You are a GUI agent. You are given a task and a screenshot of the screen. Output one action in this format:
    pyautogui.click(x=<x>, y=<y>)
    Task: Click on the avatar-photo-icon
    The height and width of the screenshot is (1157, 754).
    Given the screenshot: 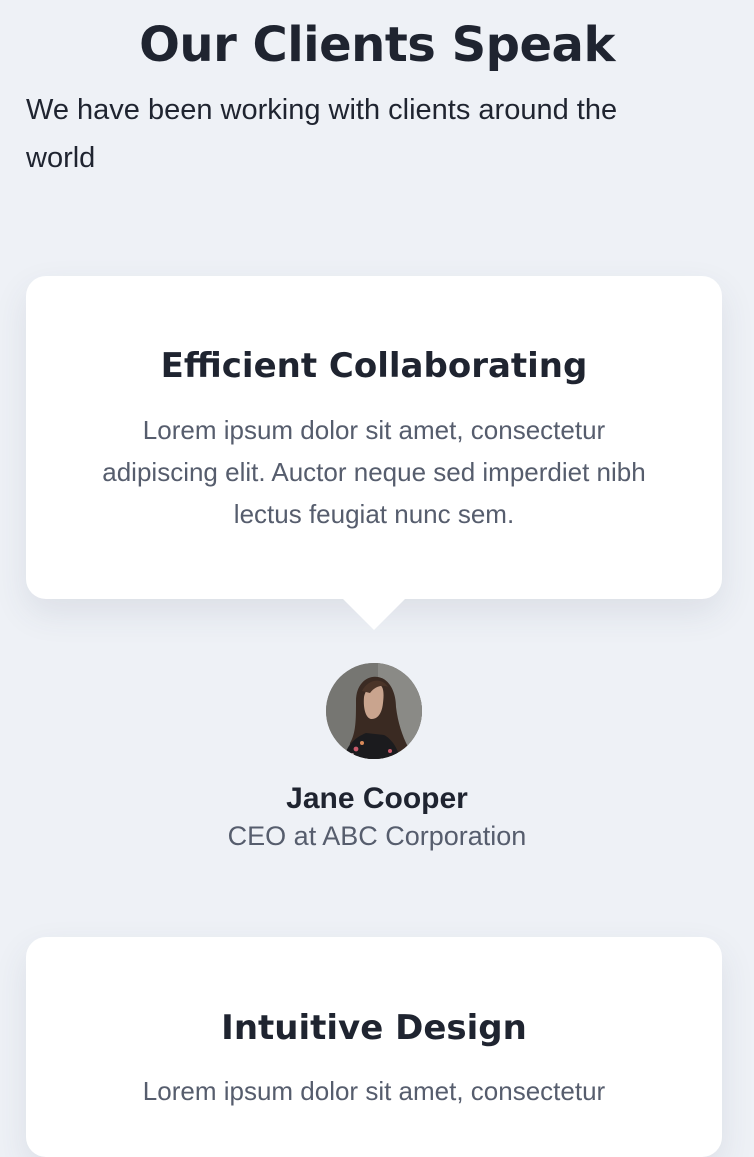 What is the action you would take?
    pyautogui.click(x=374, y=711)
    